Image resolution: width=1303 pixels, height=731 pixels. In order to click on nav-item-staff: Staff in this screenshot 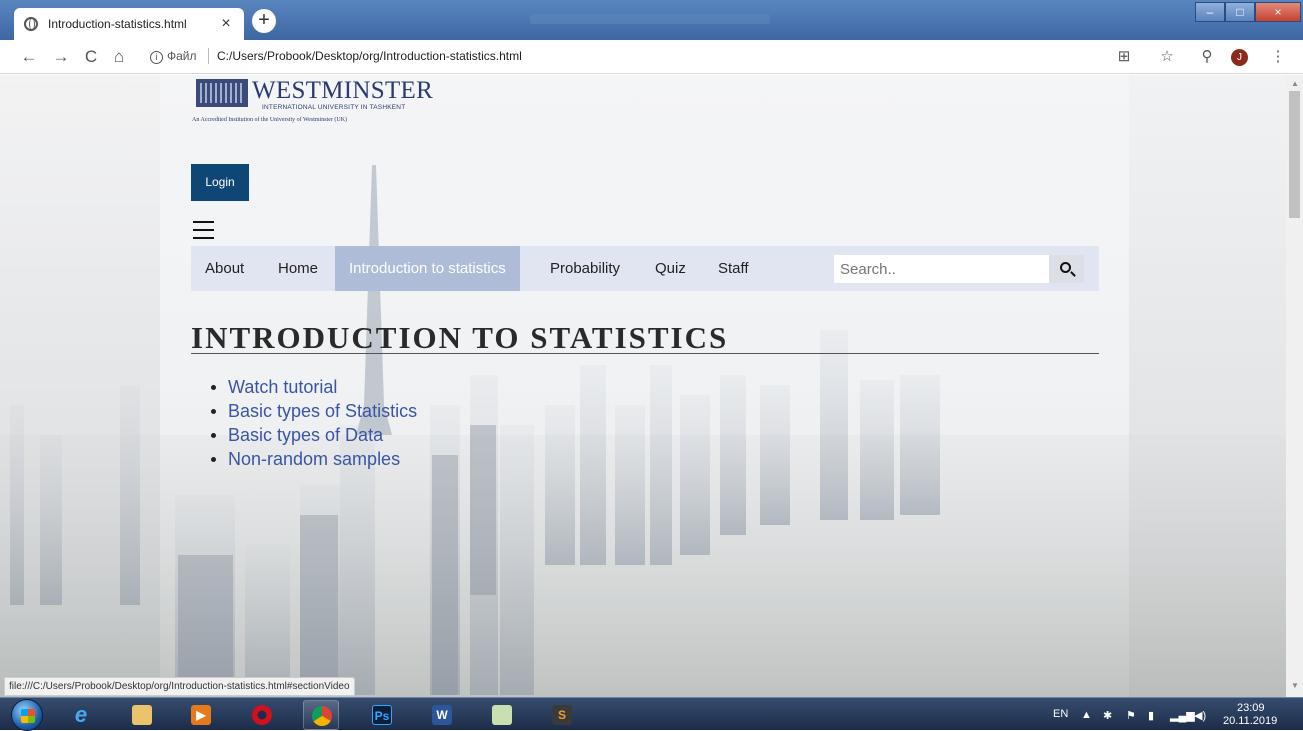, I will do `click(733, 268)`.